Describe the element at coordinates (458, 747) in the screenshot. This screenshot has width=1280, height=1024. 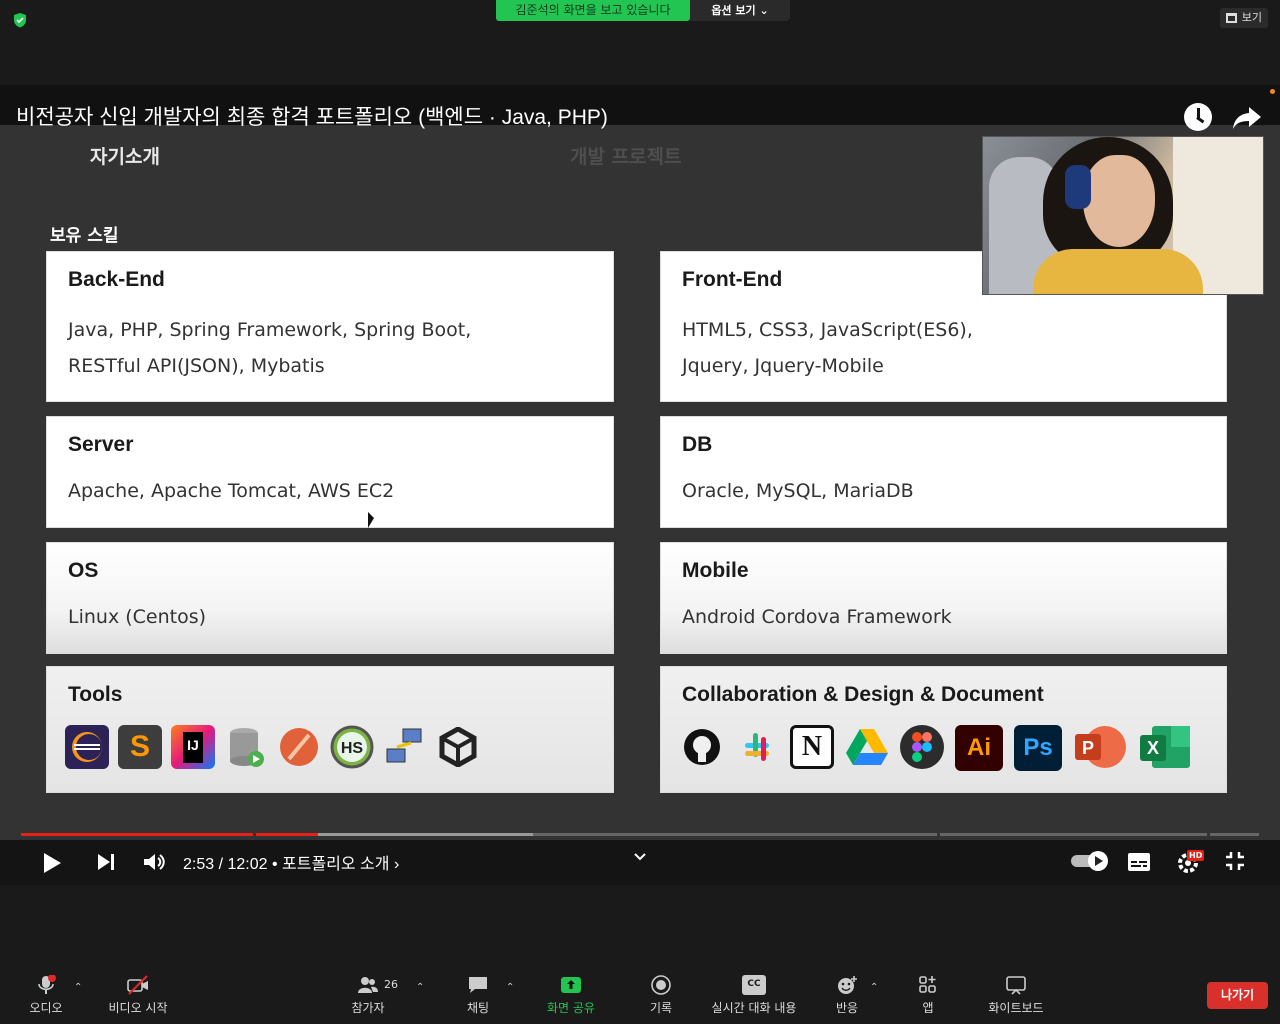
I see `unity-icon` at that location.